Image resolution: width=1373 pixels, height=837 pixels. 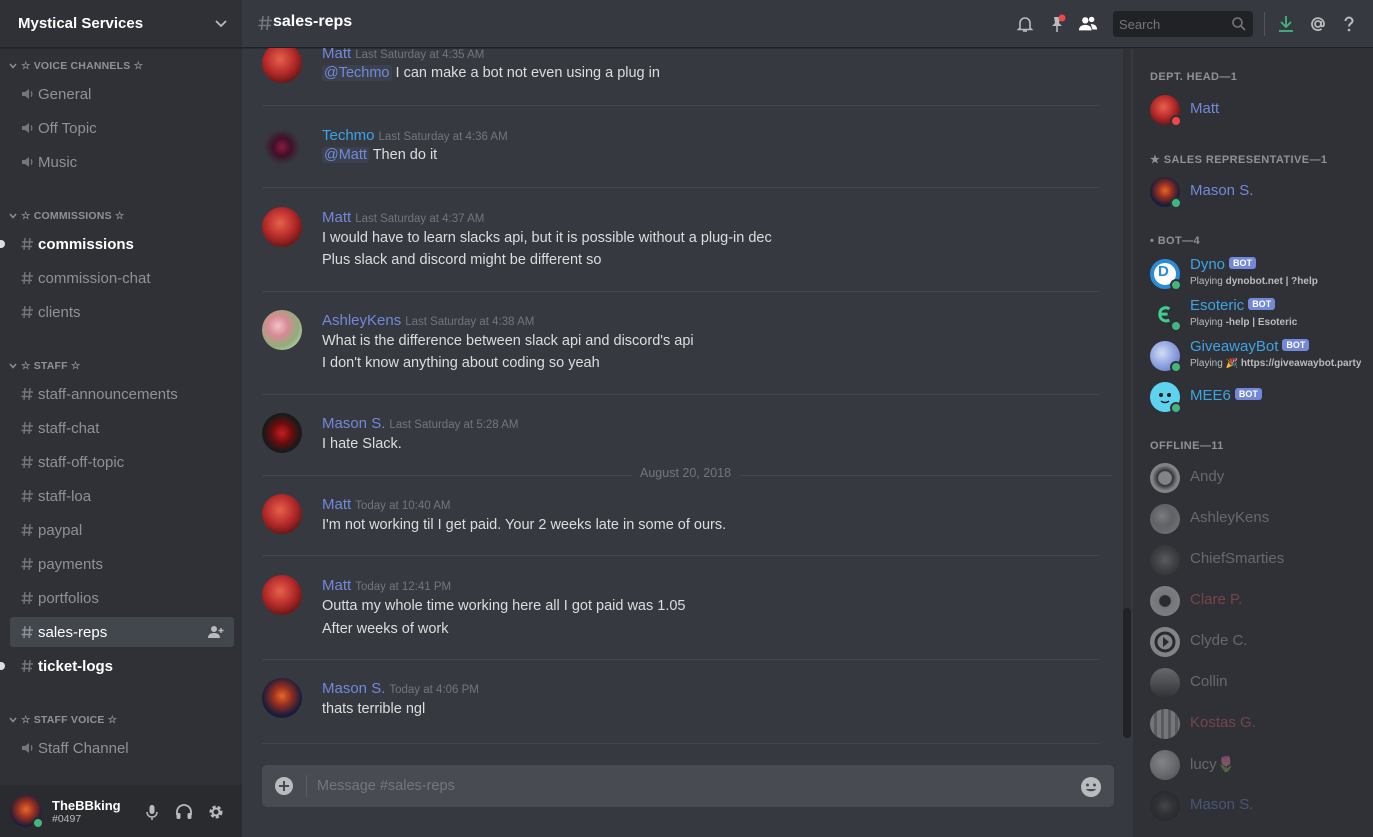 What do you see at coordinates (1318, 24) in the screenshot?
I see `mentions-icon` at bounding box center [1318, 24].